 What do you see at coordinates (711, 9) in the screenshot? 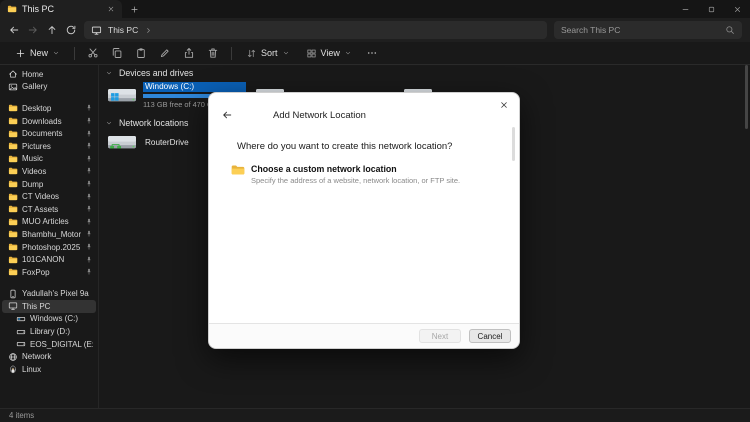
I see `maximize-button` at bounding box center [711, 9].